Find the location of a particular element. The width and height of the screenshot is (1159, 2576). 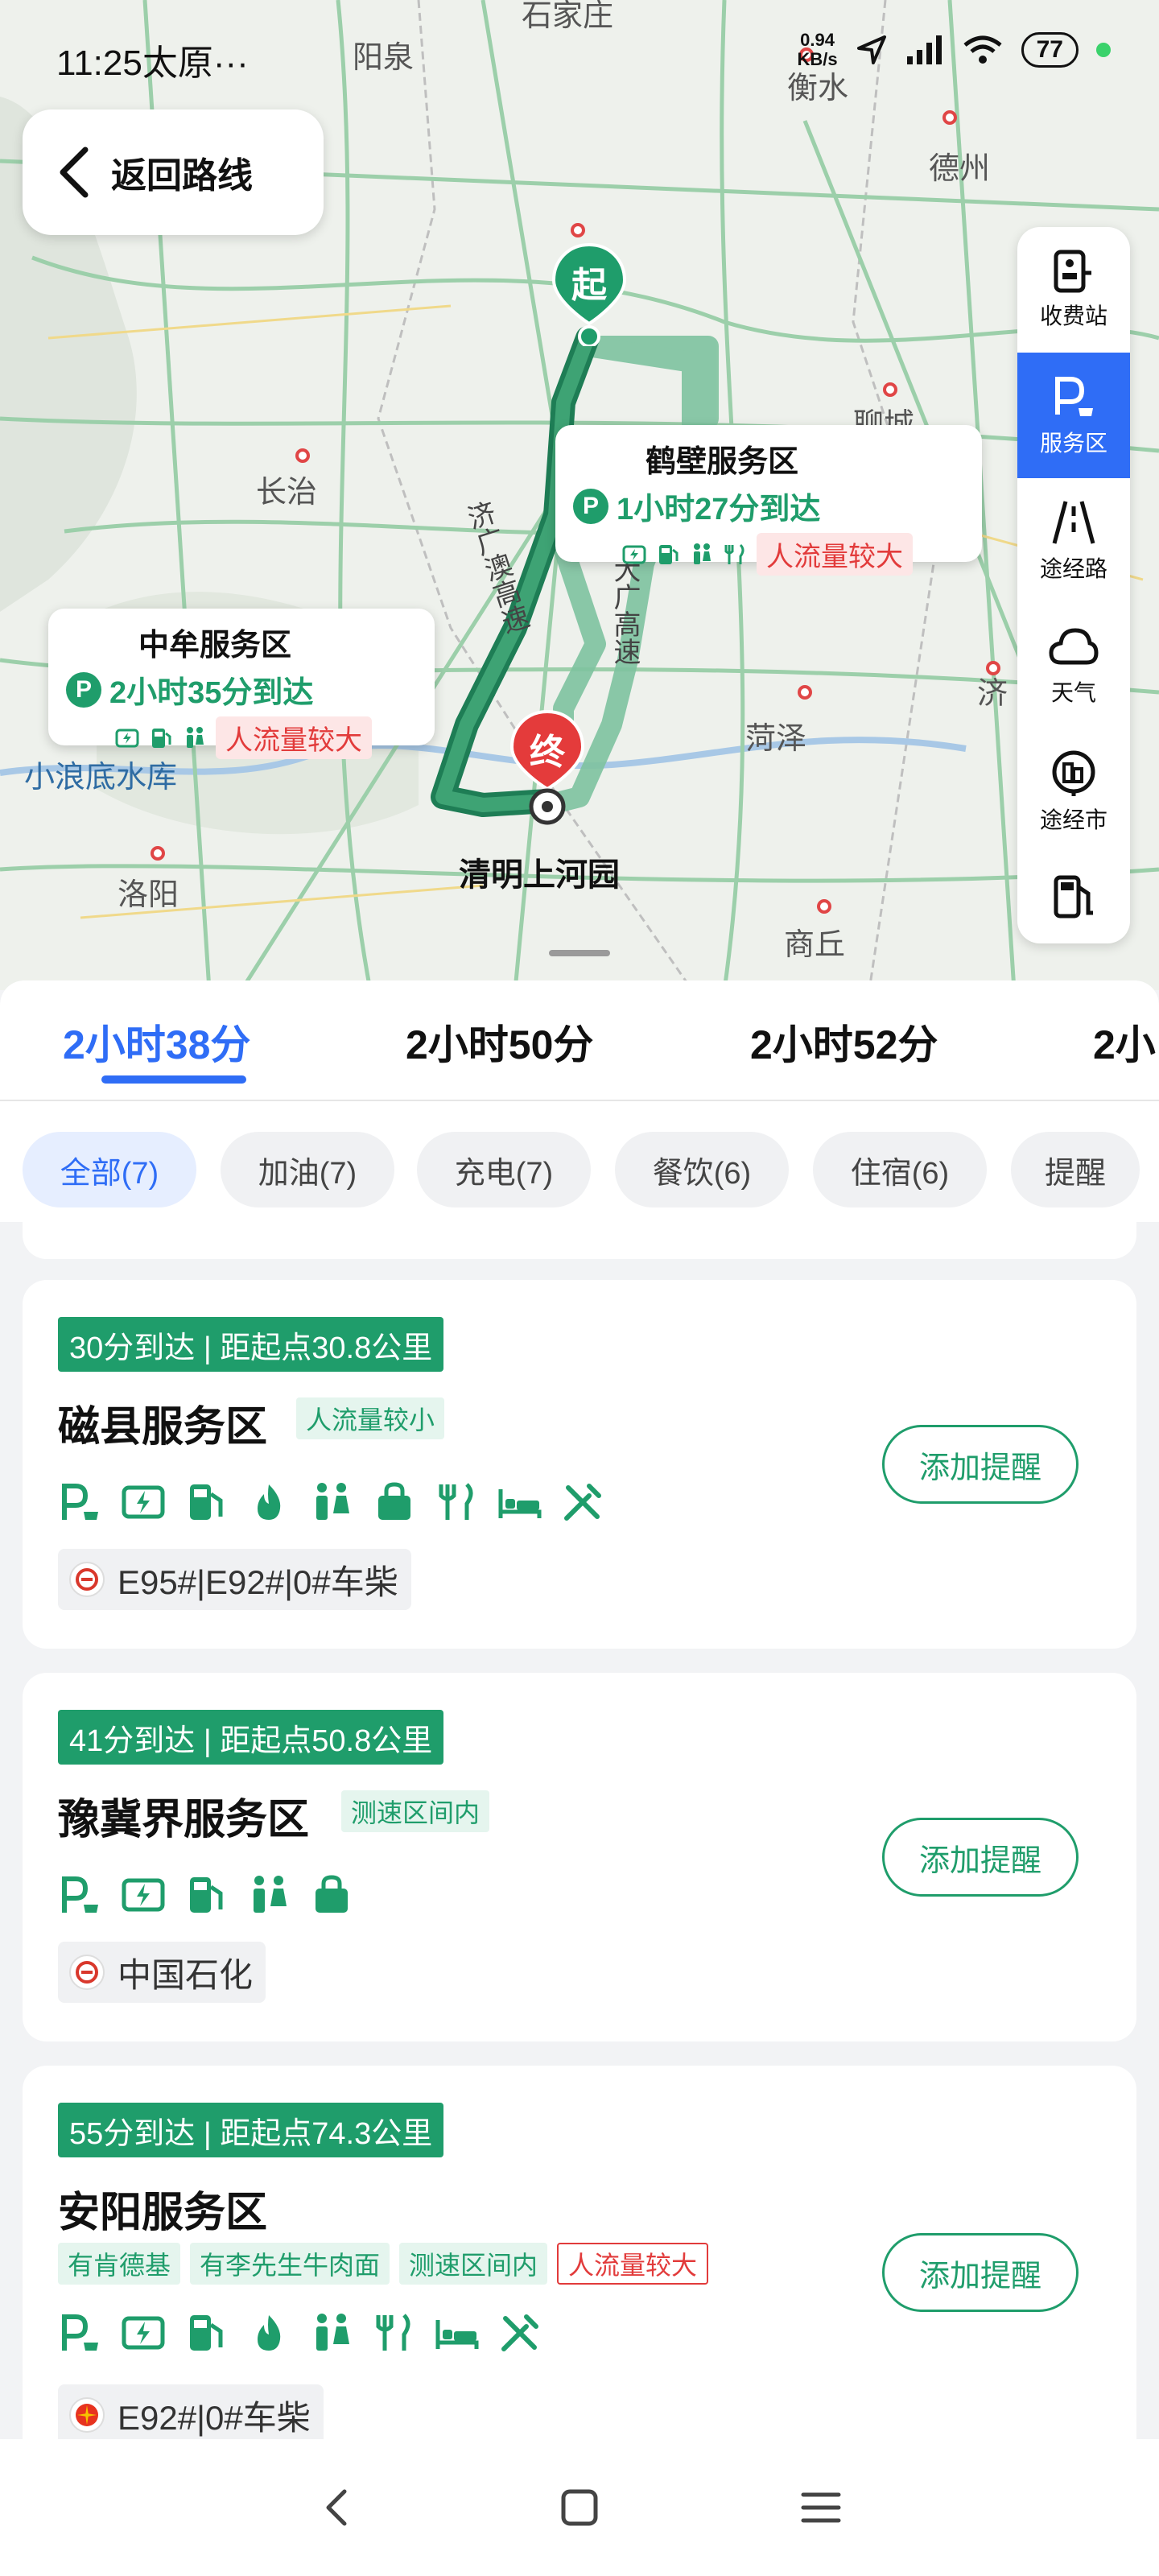

tool-label: 服务区 is located at coordinates (1073, 443).